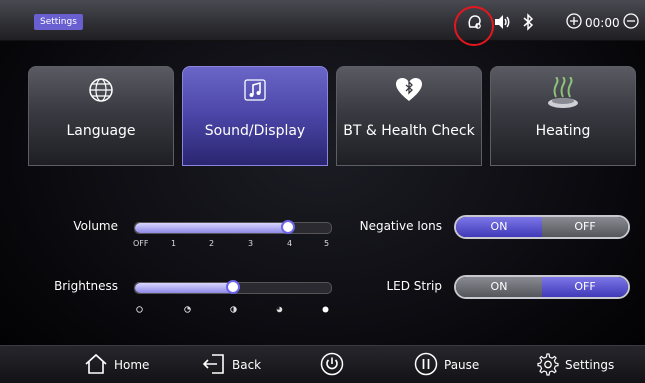 Image resolution: width=645 pixels, height=383 pixels. Describe the element at coordinates (499, 287) in the screenshot. I see `led-strip-on-button: ON` at that location.